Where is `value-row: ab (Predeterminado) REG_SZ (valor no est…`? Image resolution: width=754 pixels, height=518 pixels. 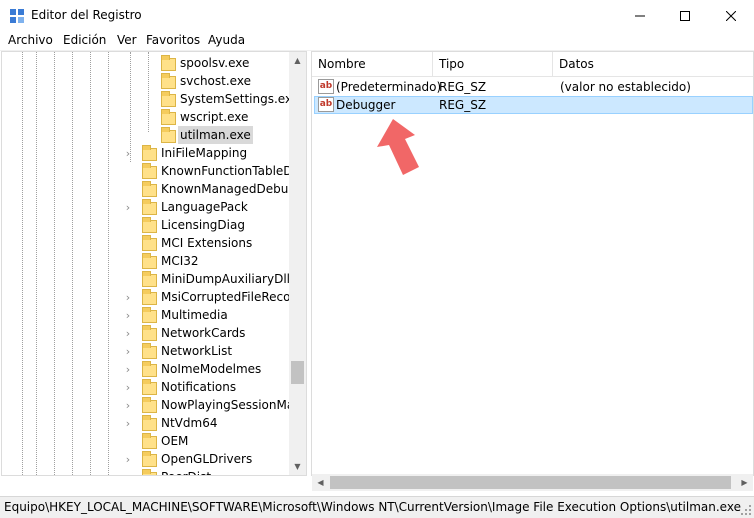 value-row: ab (Predeterminado) REG_SZ (valor no est… is located at coordinates (533, 87).